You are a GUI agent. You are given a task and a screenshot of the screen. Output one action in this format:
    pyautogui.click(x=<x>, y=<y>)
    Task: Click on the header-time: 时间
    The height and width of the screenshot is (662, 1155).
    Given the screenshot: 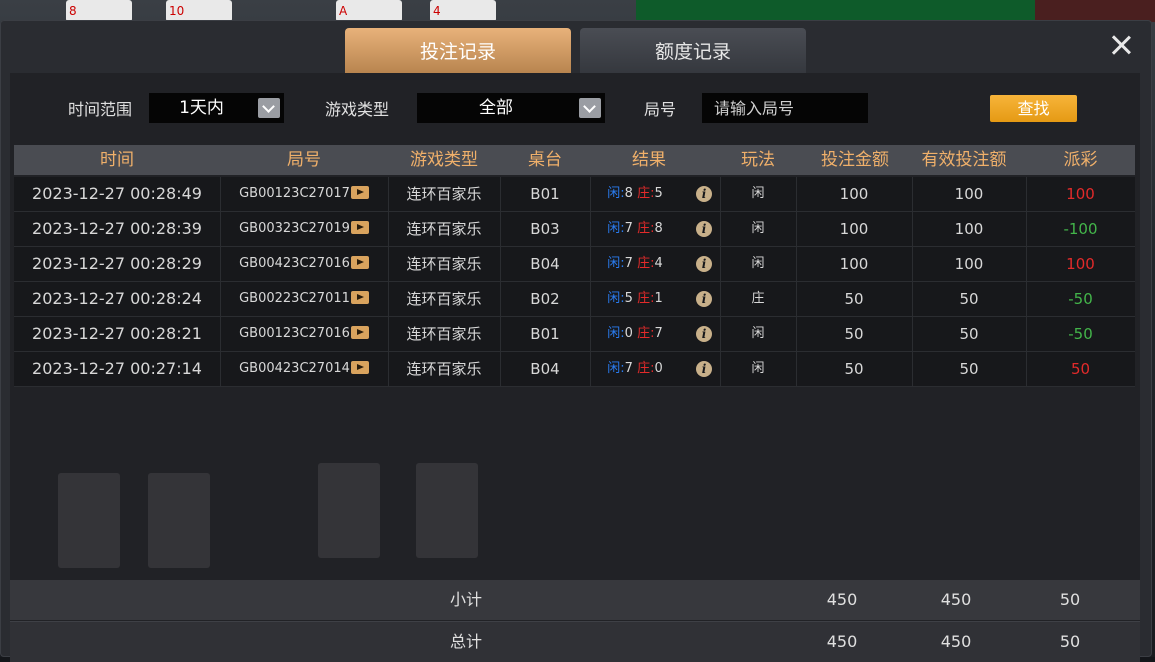 What is the action you would take?
    pyautogui.click(x=117, y=160)
    